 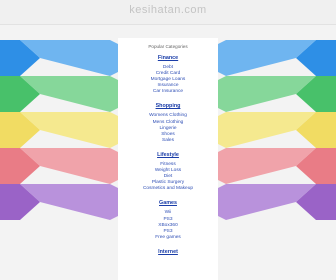 I want to click on category-shopping-heading: Shopping, so click(x=168, y=106).